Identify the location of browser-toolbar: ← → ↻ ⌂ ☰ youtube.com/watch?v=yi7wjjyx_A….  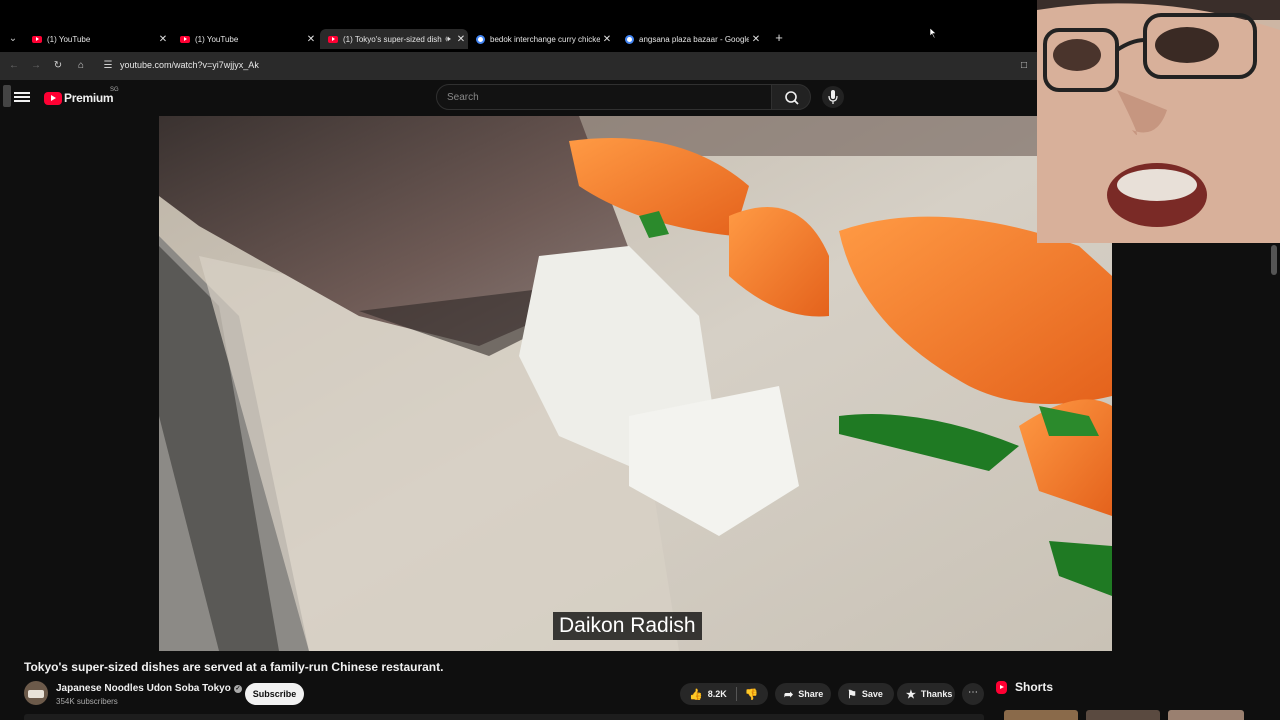
(520, 66).